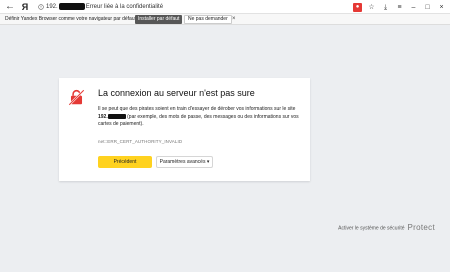  What do you see at coordinates (25, 7) in the screenshot?
I see `yandex-logo-icon: Я` at bounding box center [25, 7].